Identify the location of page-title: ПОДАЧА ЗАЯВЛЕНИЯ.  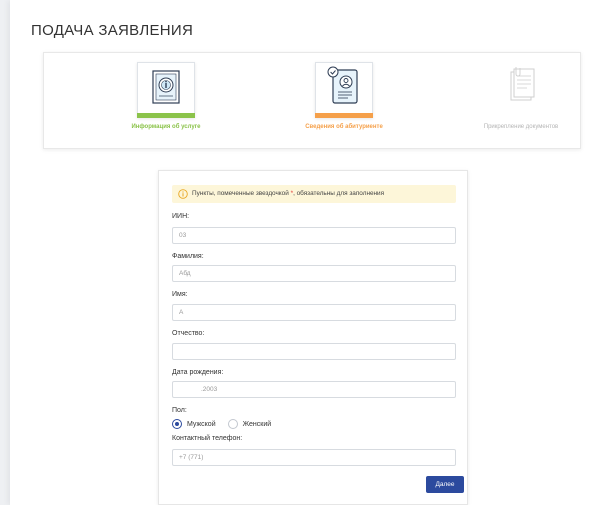
(112, 30).